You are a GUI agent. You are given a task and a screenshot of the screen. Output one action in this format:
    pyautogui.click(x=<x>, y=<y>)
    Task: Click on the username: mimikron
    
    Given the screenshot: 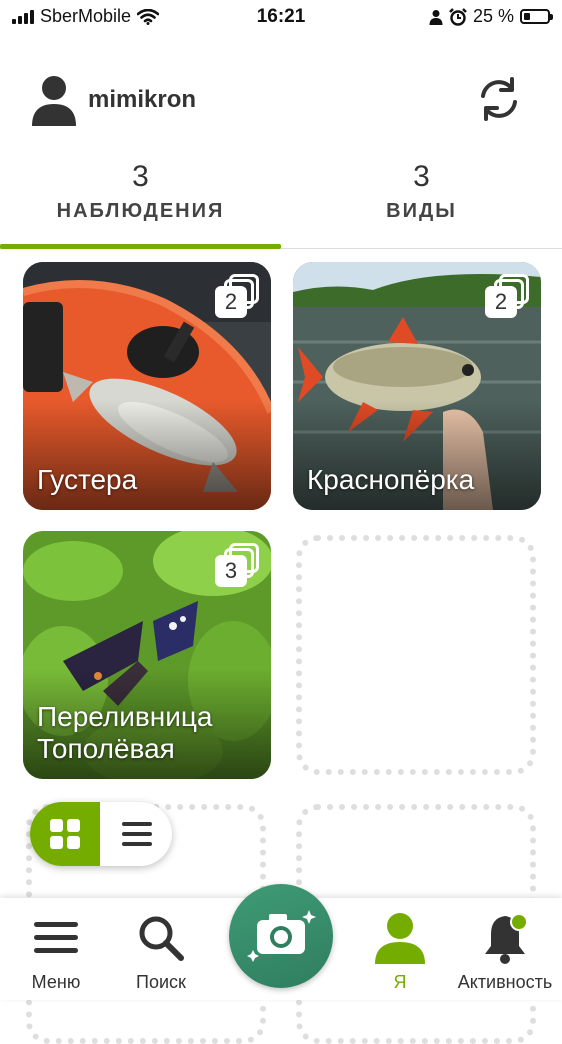 What is the action you would take?
    pyautogui.click(x=142, y=99)
    